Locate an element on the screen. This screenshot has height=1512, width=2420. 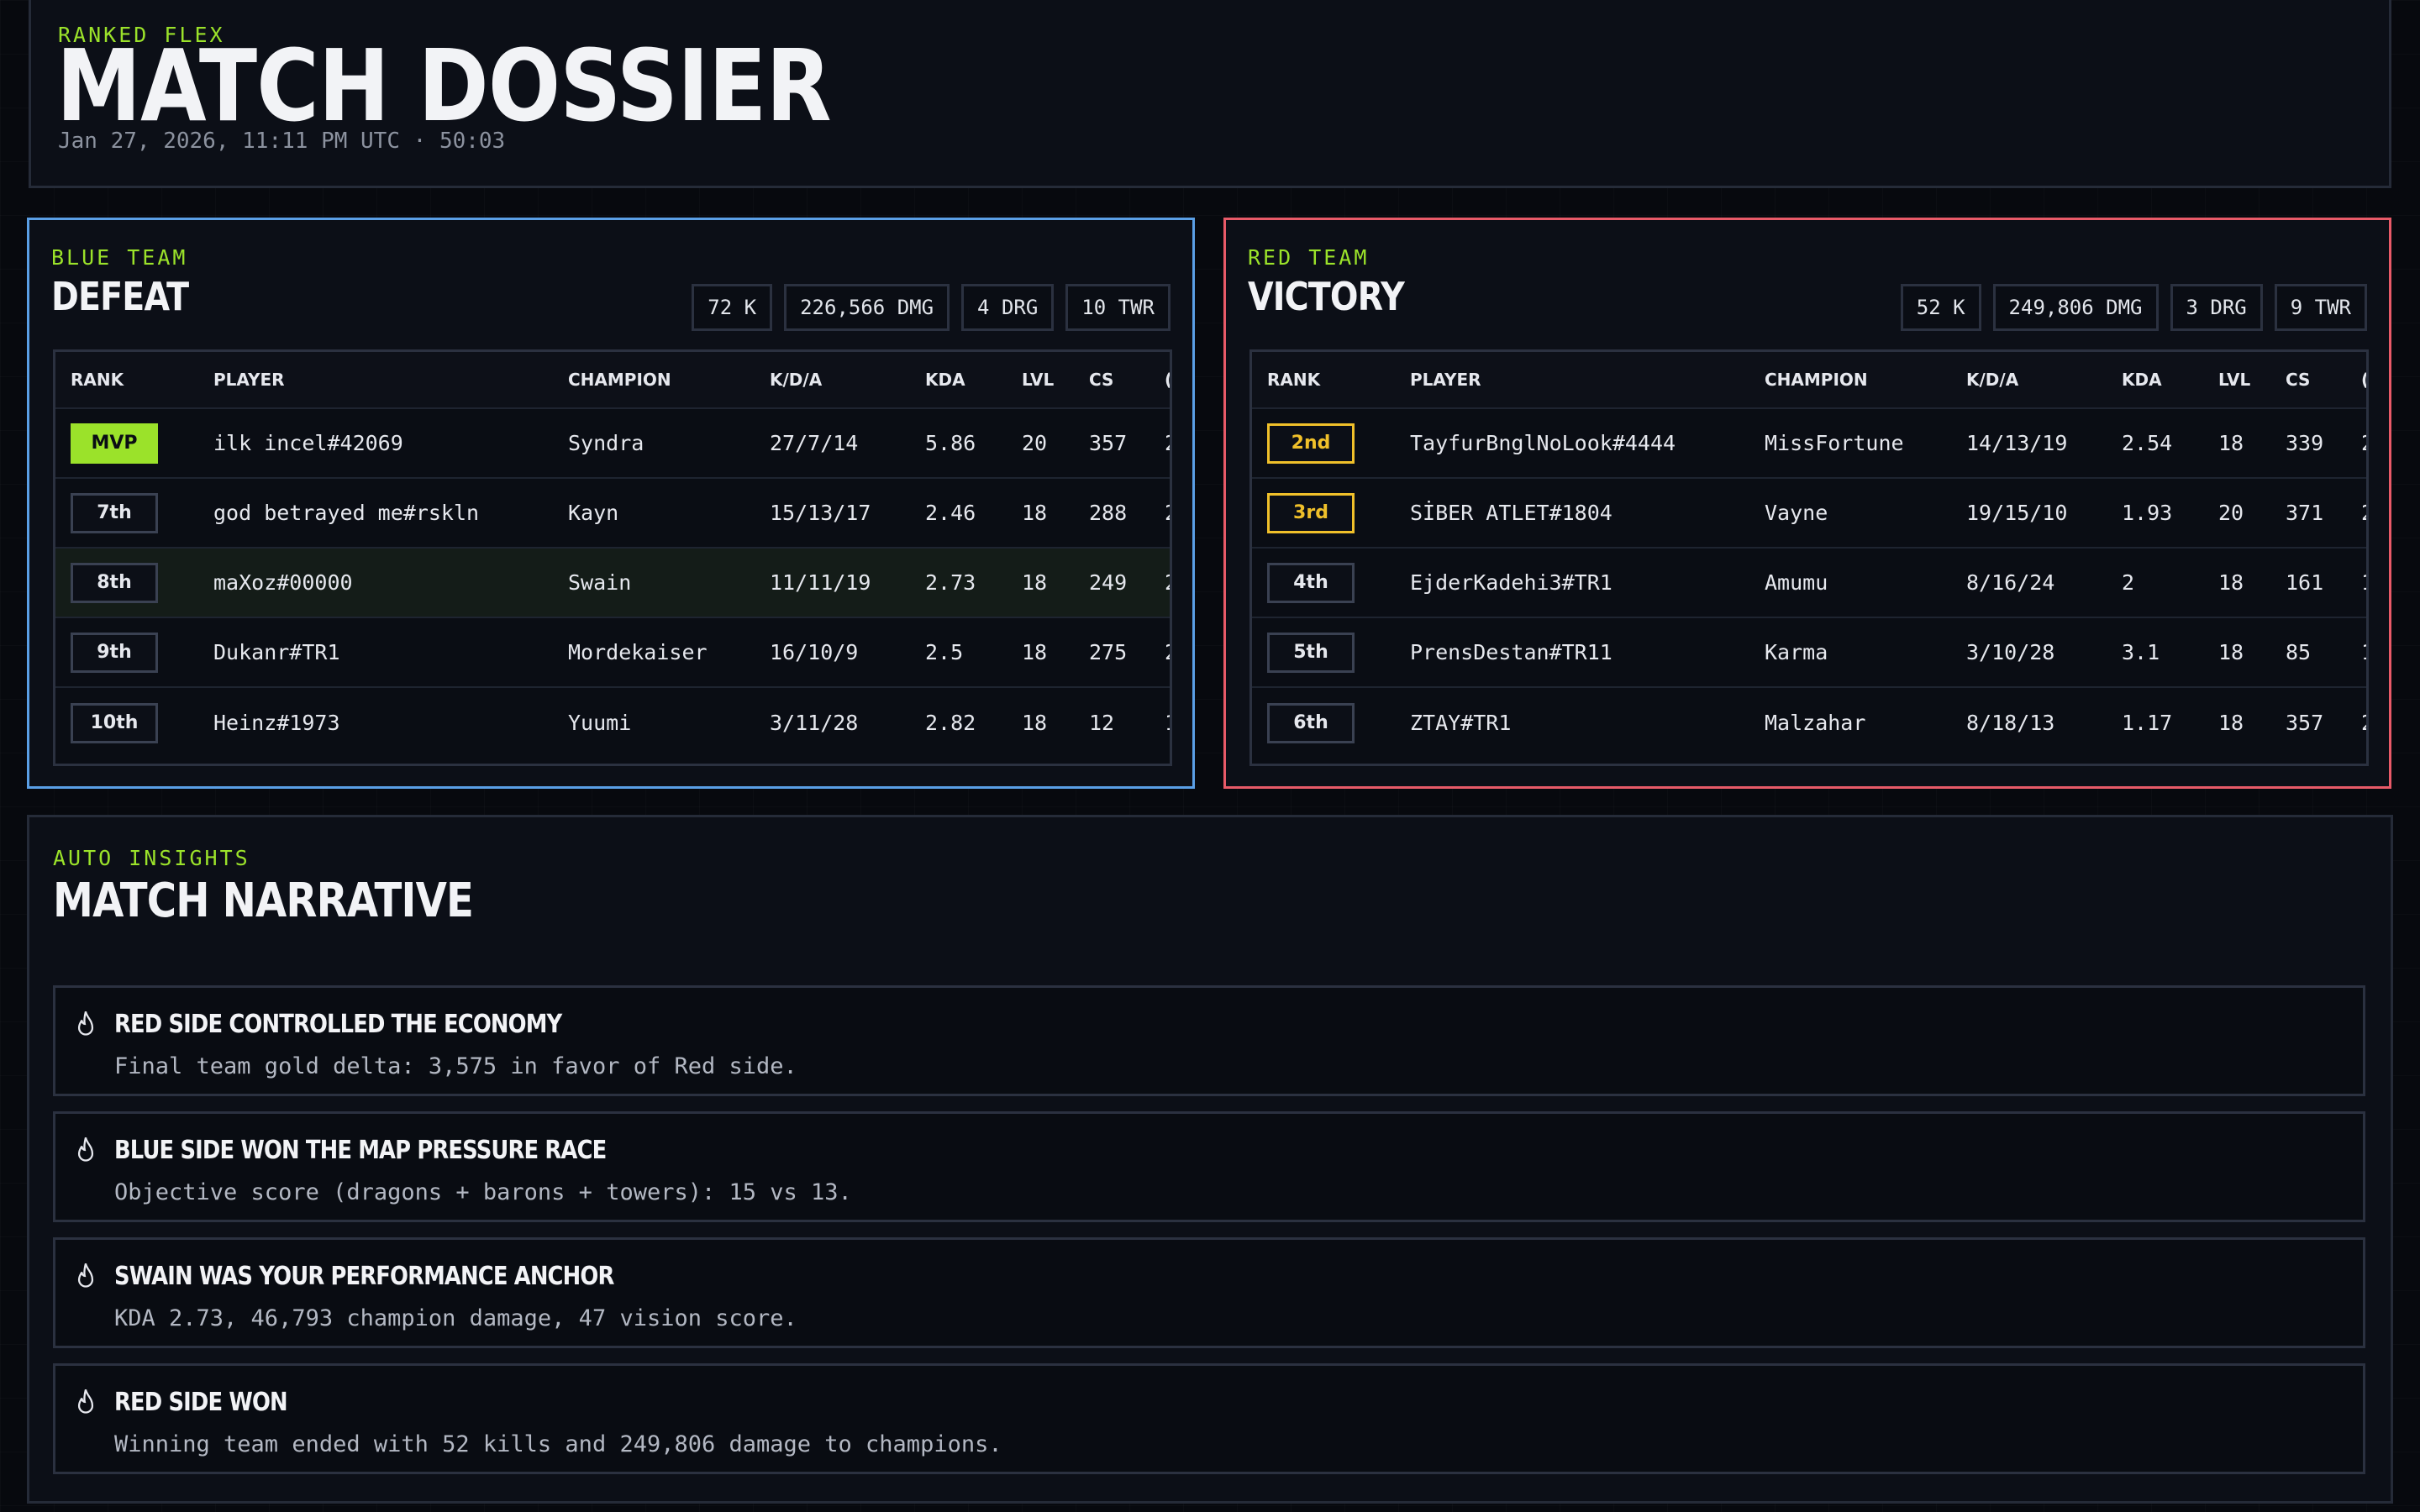
kda-line: 3/11/28 is located at coordinates (814, 723).